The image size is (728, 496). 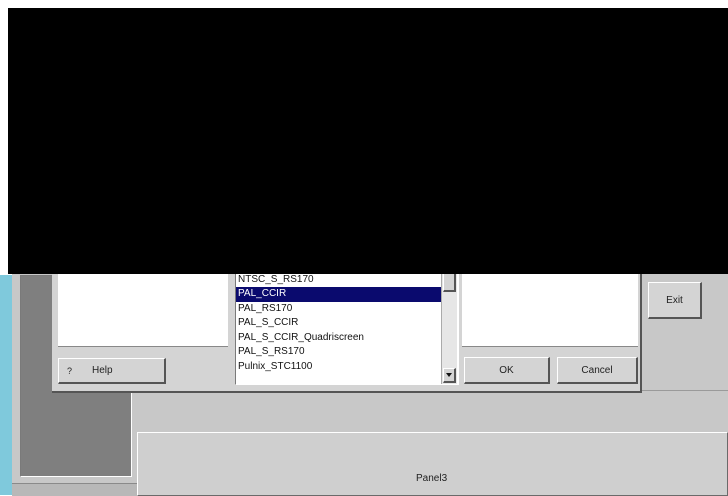 What do you see at coordinates (70, 370) in the screenshot?
I see `question-icon: ?` at bounding box center [70, 370].